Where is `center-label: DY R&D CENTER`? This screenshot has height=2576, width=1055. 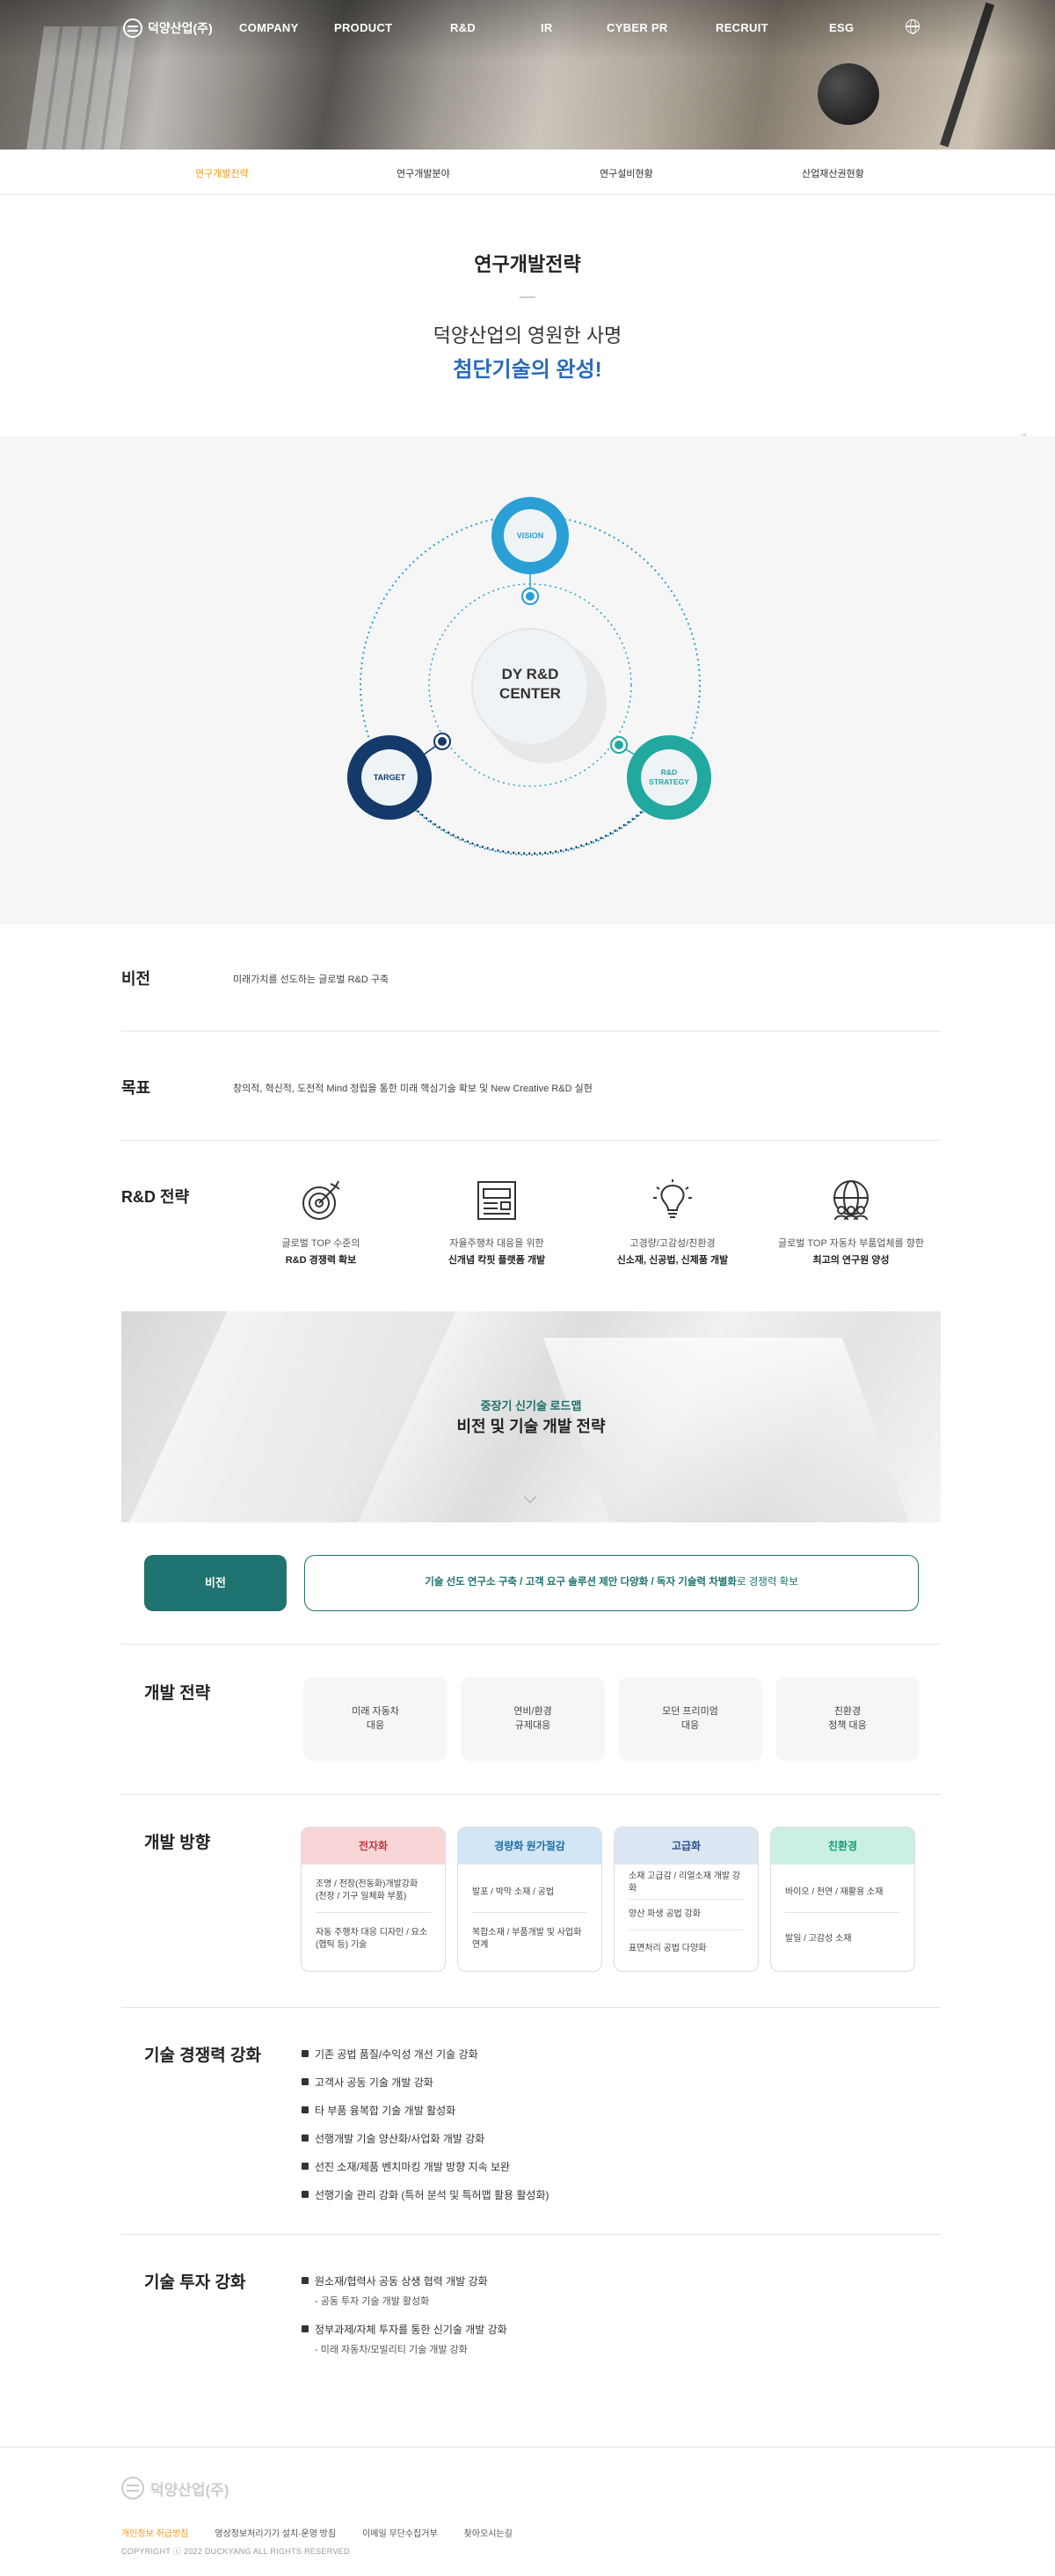
center-label: DY R&D CENTER is located at coordinates (530, 684).